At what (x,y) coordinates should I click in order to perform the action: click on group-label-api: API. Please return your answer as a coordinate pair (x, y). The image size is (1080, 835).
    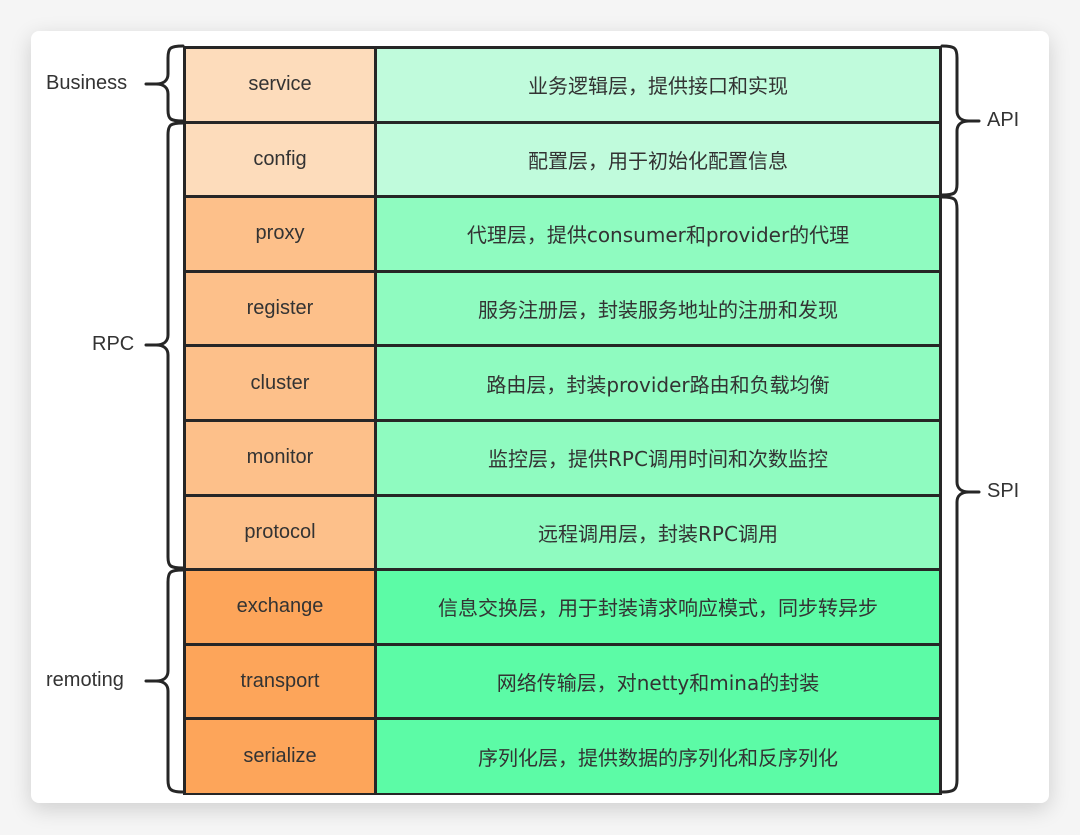
    Looking at the image, I should click on (1003, 120).